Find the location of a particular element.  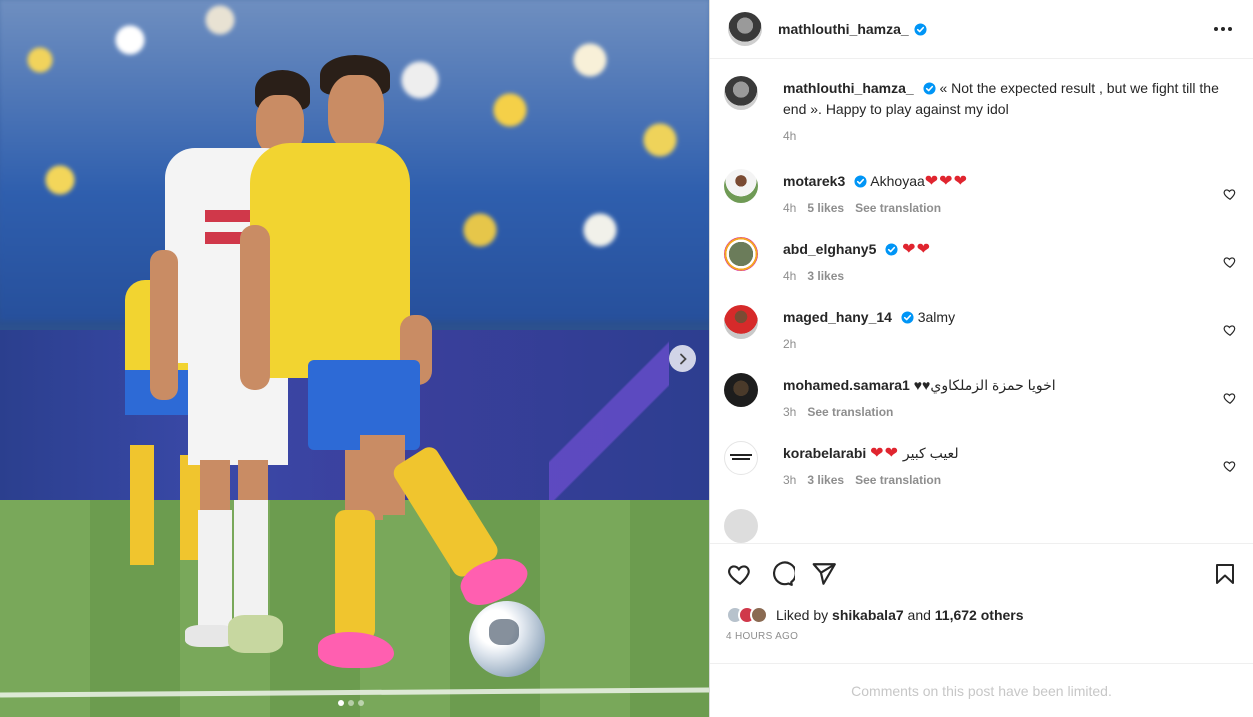

author-username: mathlouthi_hamza_ is located at coordinates (843, 29).